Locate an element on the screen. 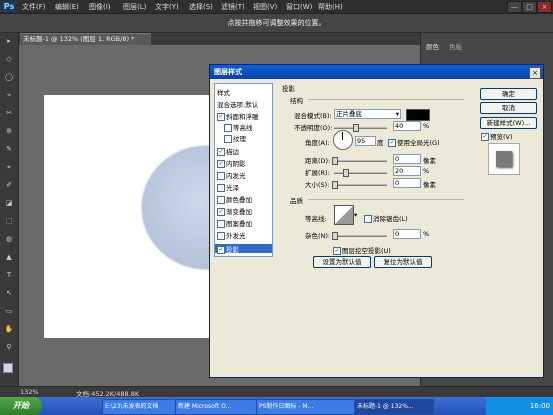 The width and height of the screenshot is (553, 415). menu-help: 帮助(H) is located at coordinates (330, 7).